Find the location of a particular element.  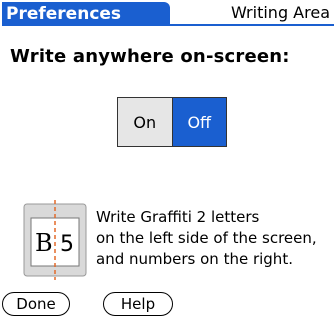

instruction-line: and numbers on the right. is located at coordinates (194, 259).